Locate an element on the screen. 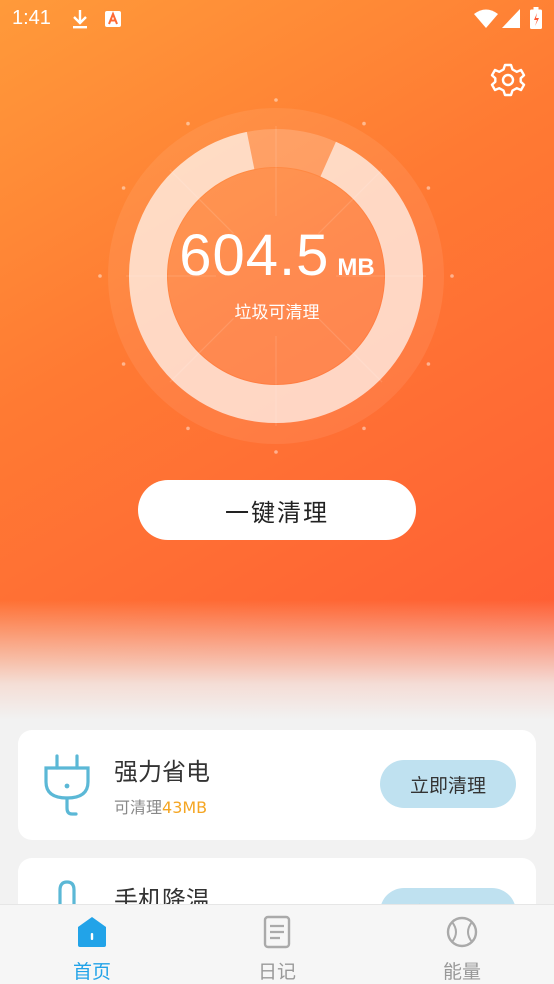  bottom-tab-bar: 首页 日记 能量 is located at coordinates (277, 944).